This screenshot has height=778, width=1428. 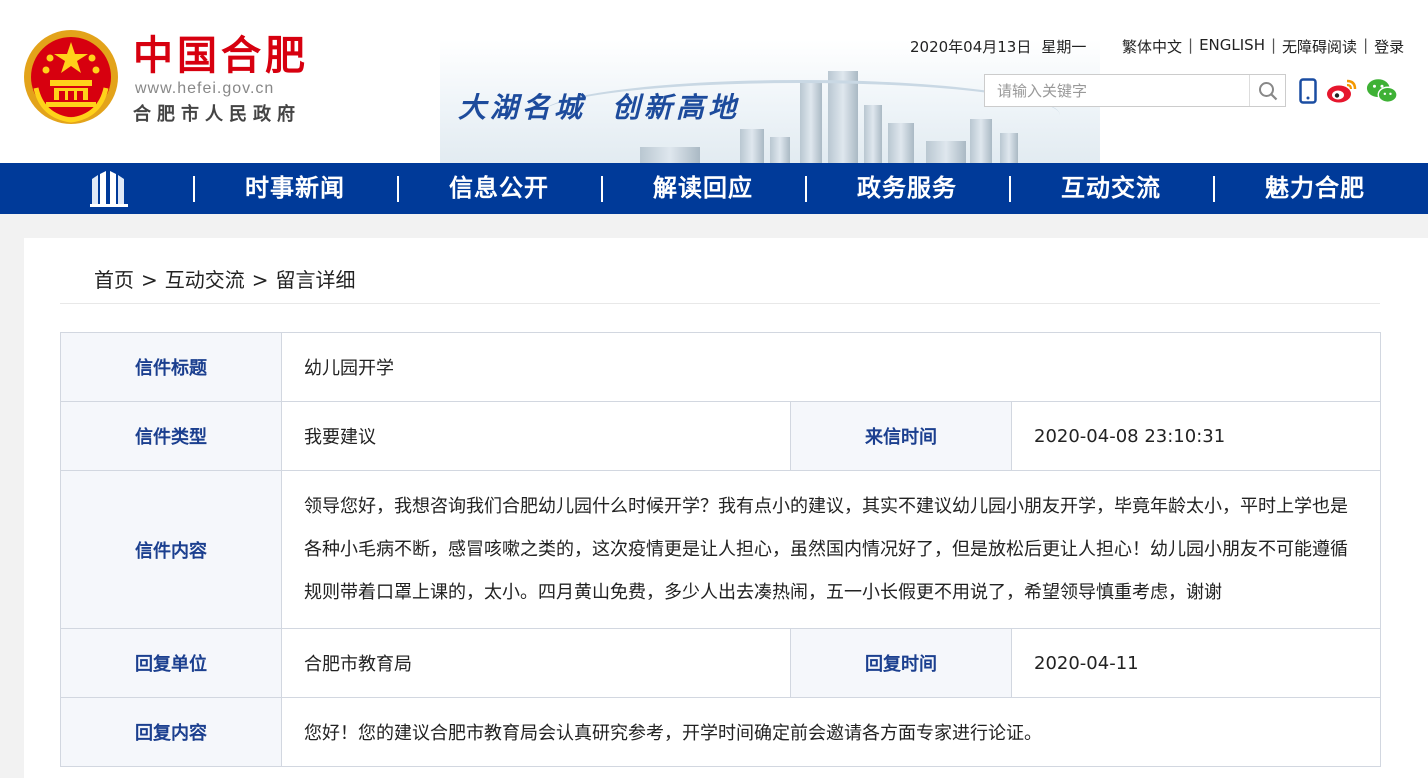 I want to click on login-link: 登录, so click(x=1389, y=46).